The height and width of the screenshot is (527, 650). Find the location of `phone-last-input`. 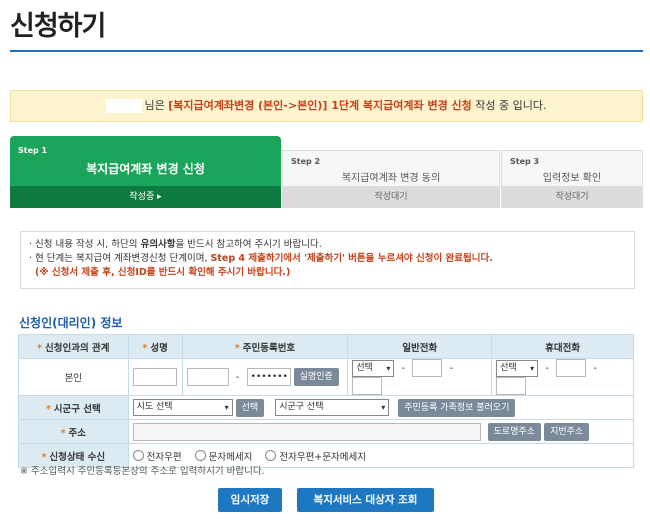

phone-last-input is located at coordinates (367, 386).